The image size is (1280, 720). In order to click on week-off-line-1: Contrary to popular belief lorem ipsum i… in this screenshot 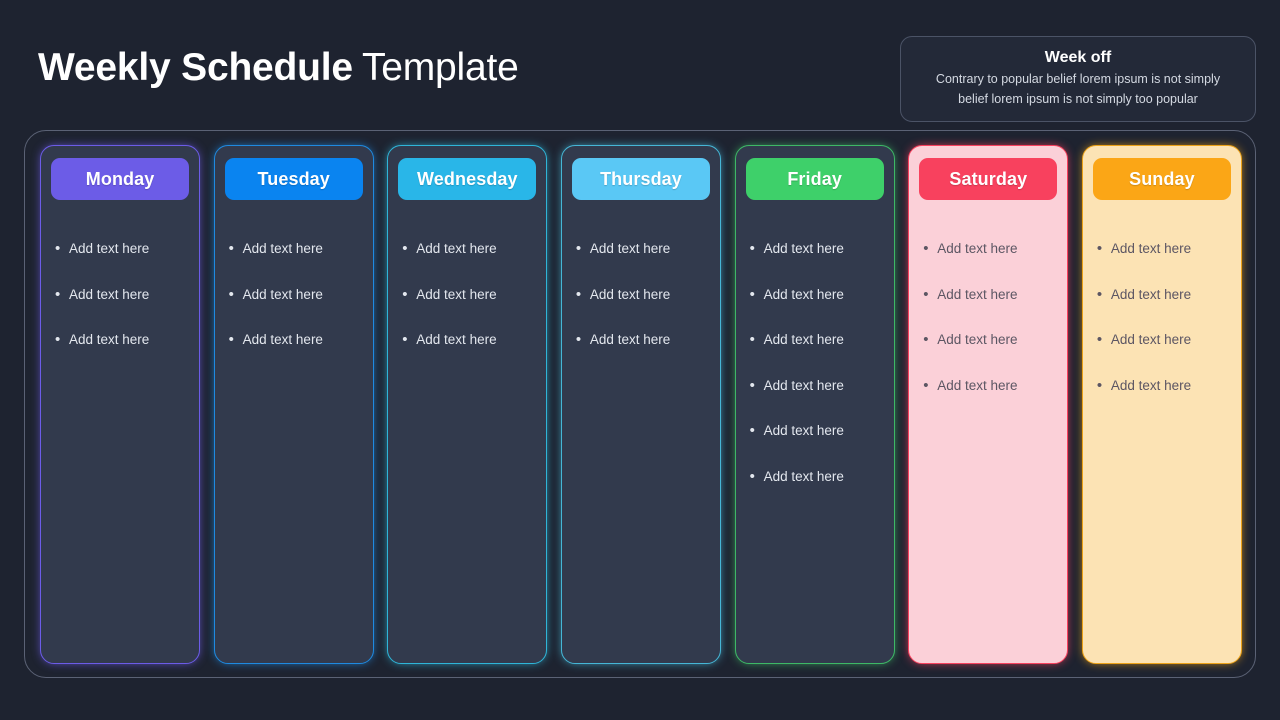, I will do `click(1078, 79)`.